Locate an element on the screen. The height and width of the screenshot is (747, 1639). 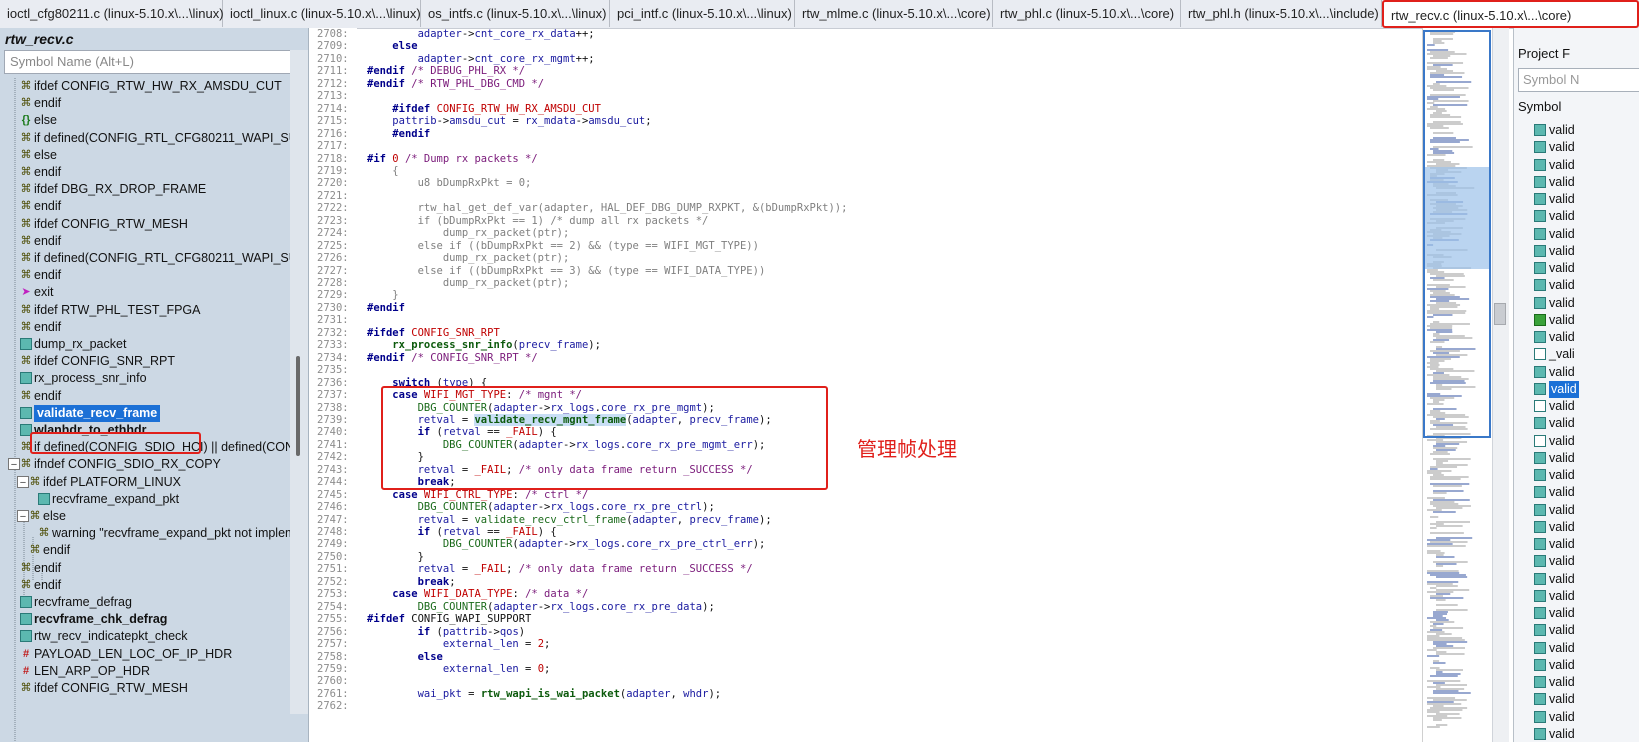
symbol-list-item: ⌘ else is located at coordinates (145, 155).